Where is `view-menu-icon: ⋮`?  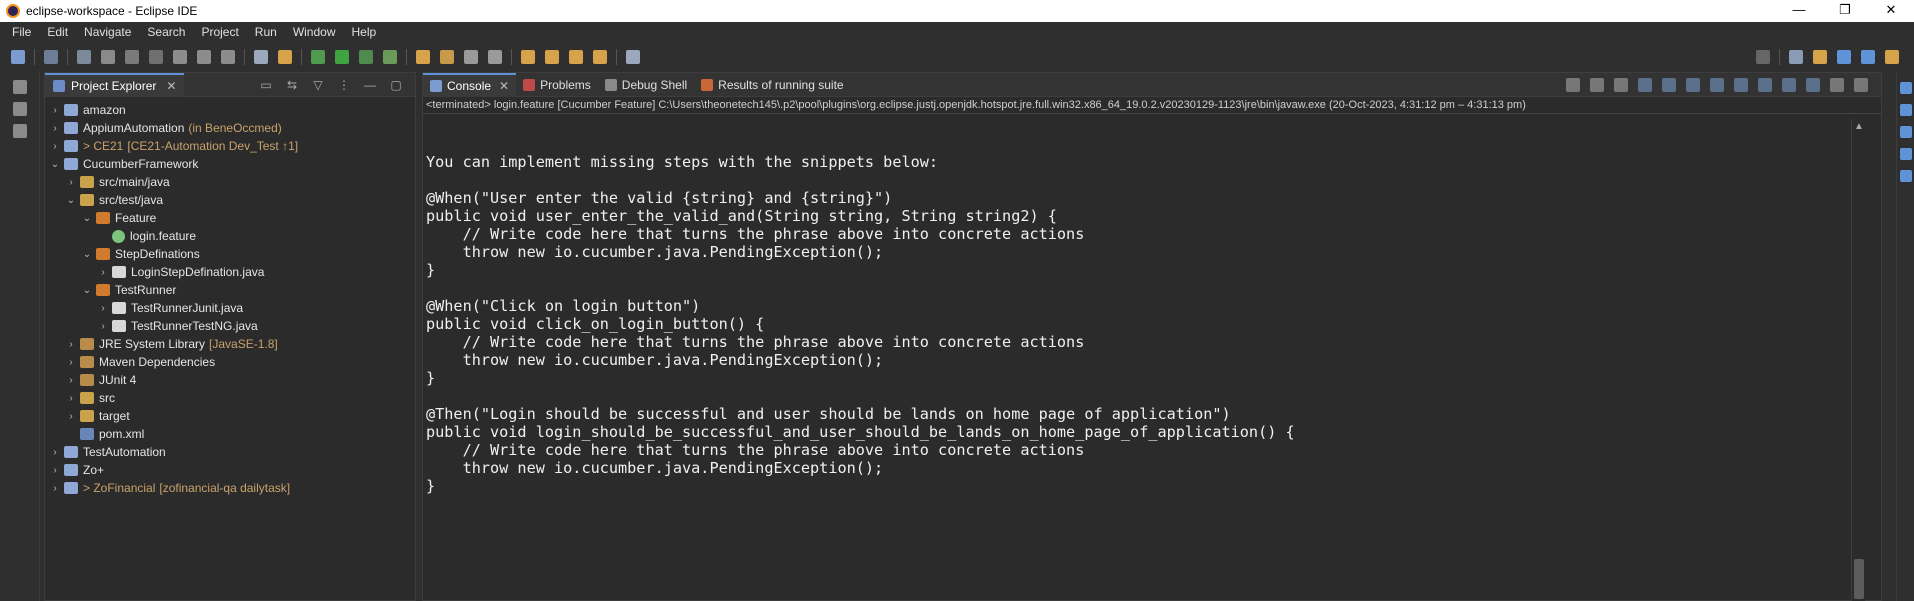
view-menu-icon: ⋮ is located at coordinates (344, 85).